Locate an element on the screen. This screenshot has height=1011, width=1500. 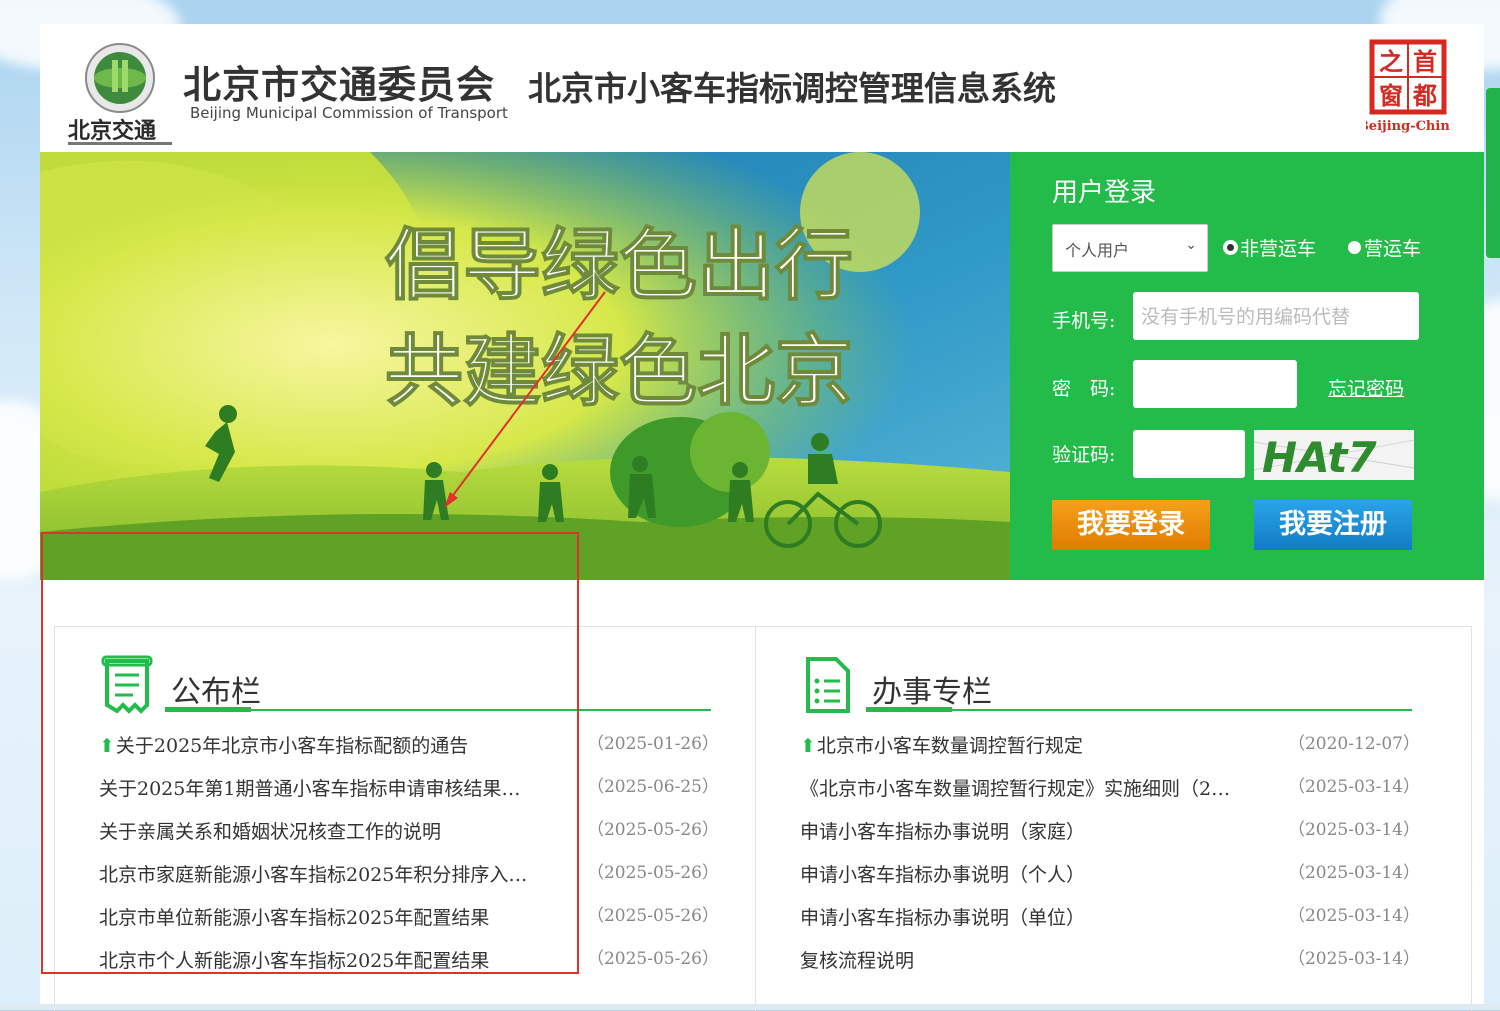
list-item-date: （2020-12-07） is located at coordinates (1353, 744).